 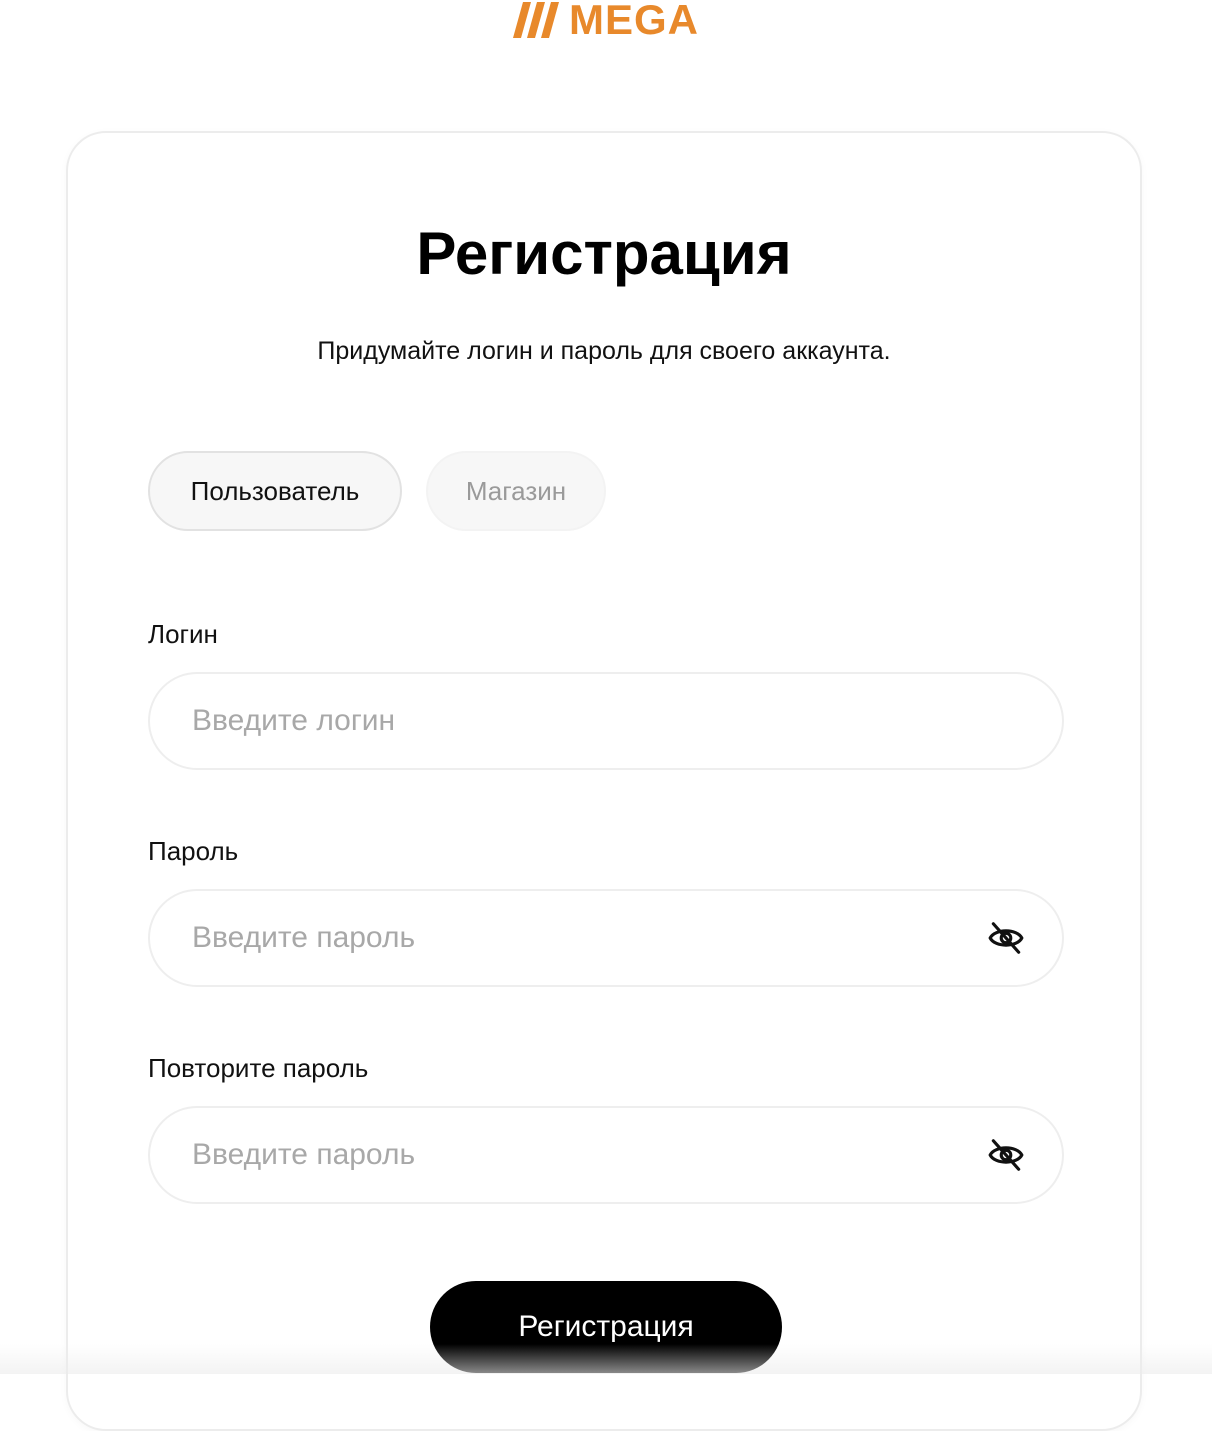 I want to click on tab-shop: Магазин, so click(x=516, y=491).